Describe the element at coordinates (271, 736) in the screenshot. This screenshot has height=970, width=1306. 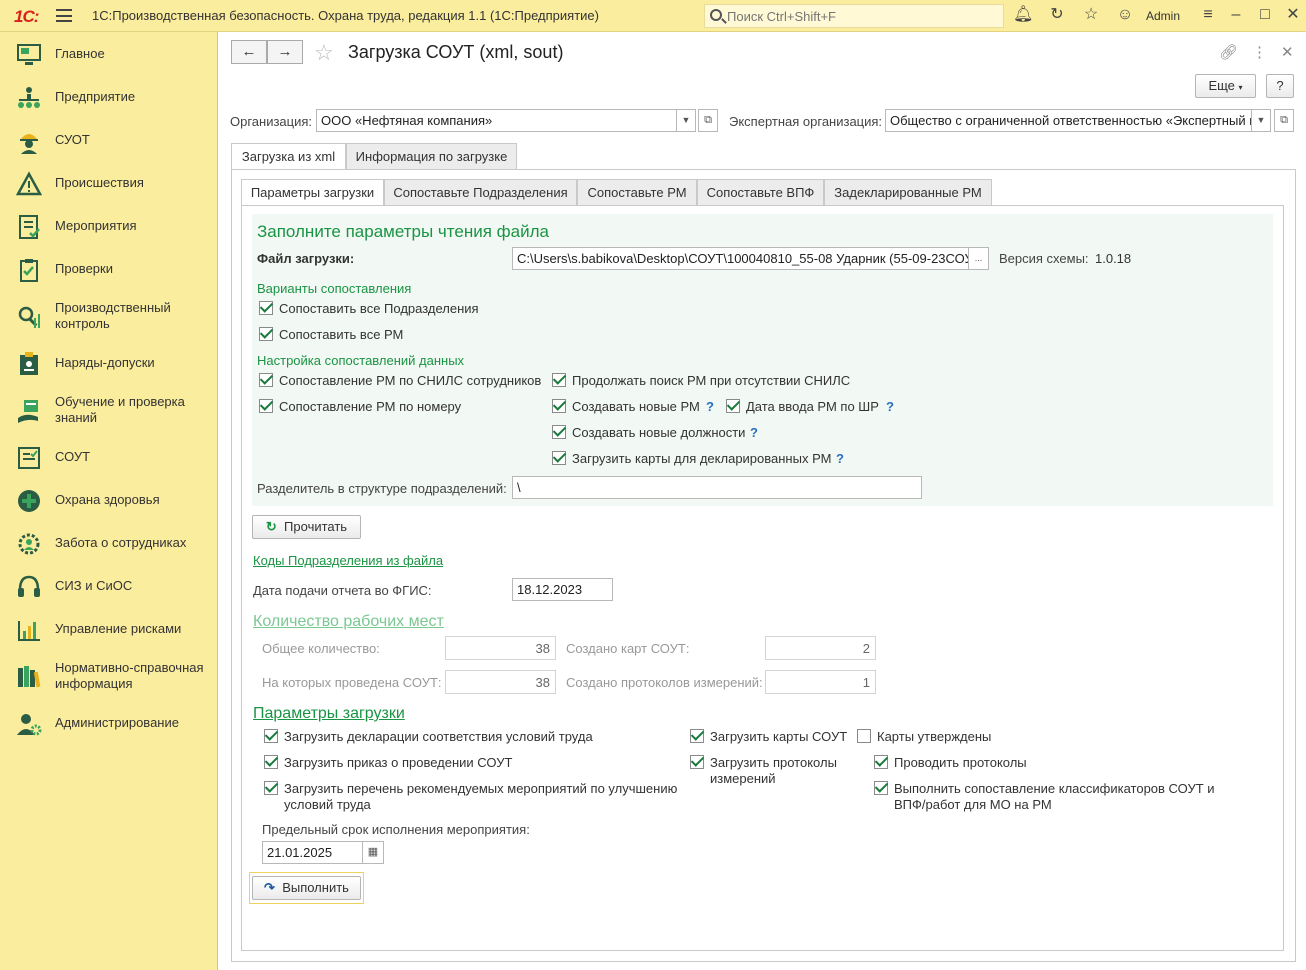
I see `declarations-checkbox` at that location.